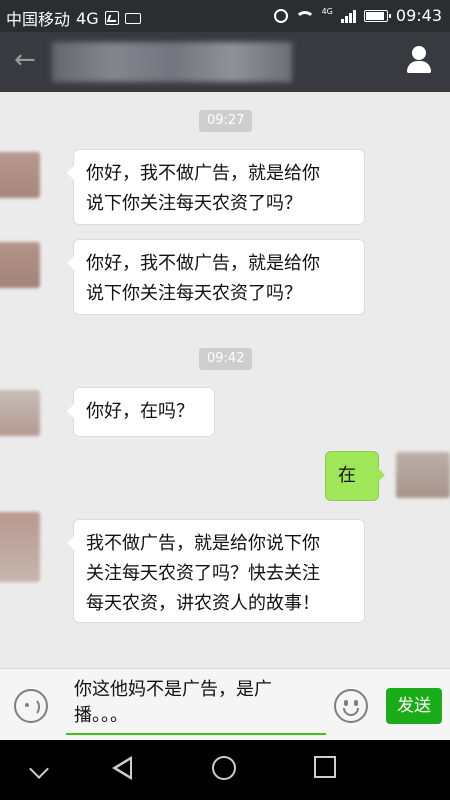  I want to click on signal-icon, so click(348, 16).